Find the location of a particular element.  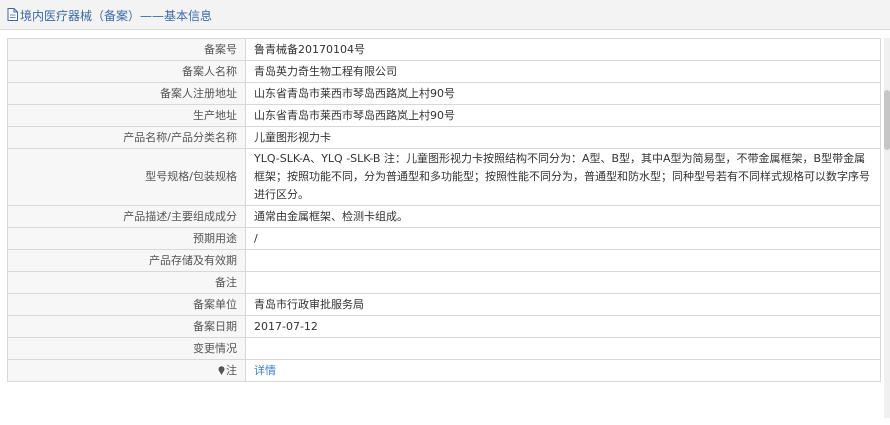

document-icon is located at coordinates (12, 14).